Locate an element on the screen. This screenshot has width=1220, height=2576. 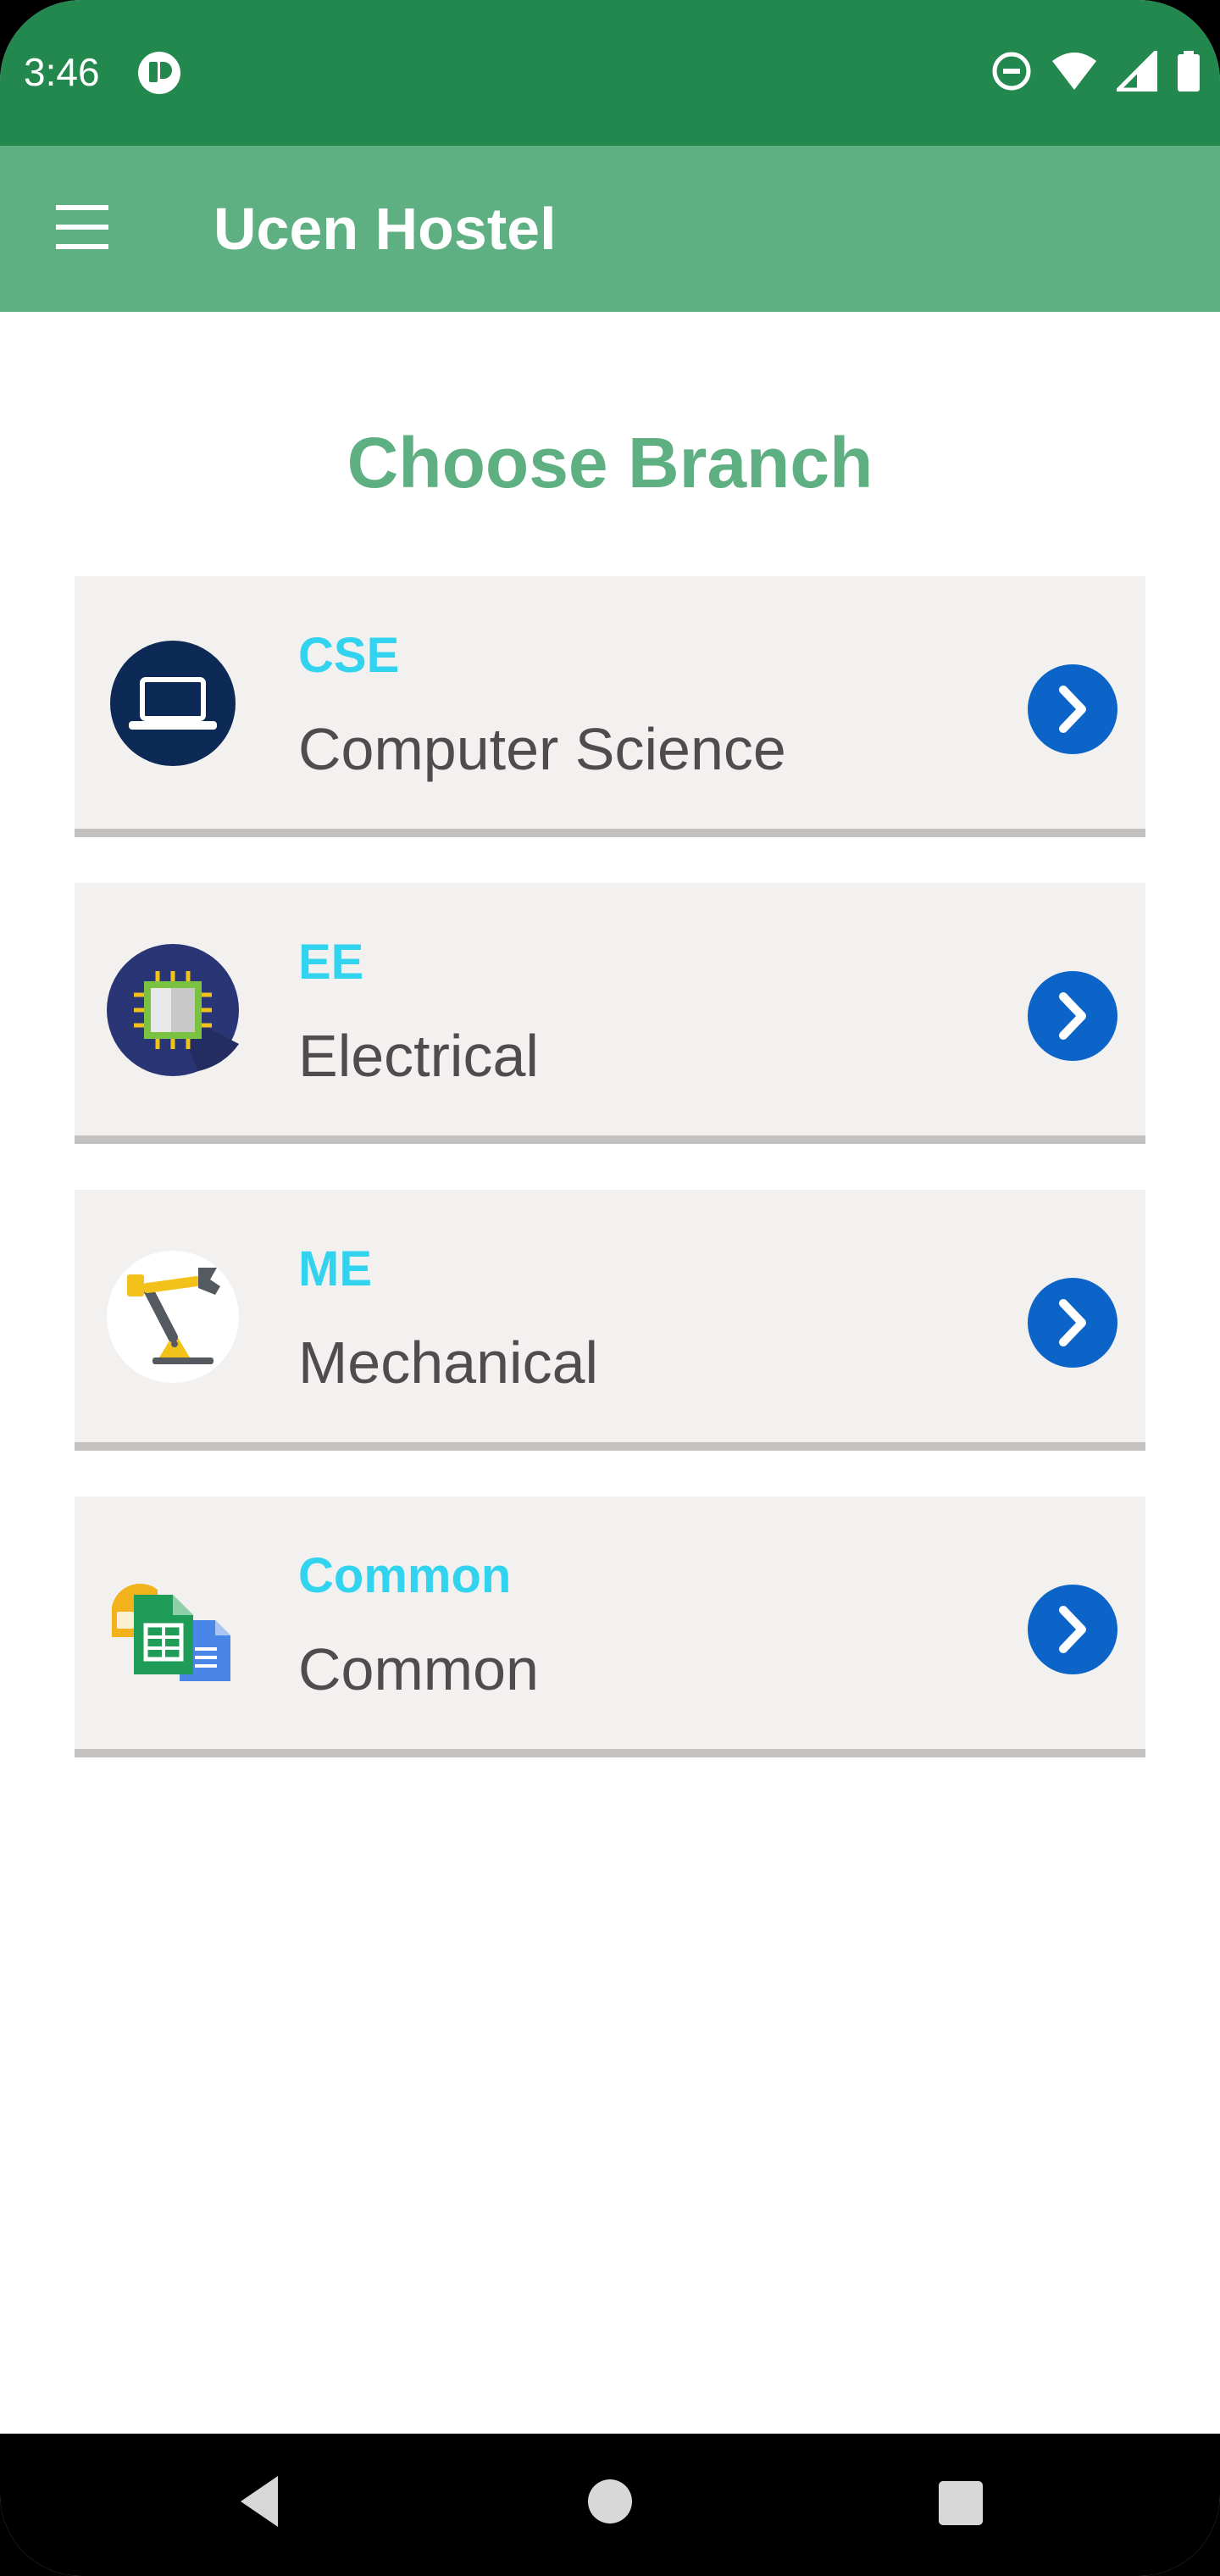
status-time: 3:46 is located at coordinates (62, 72).